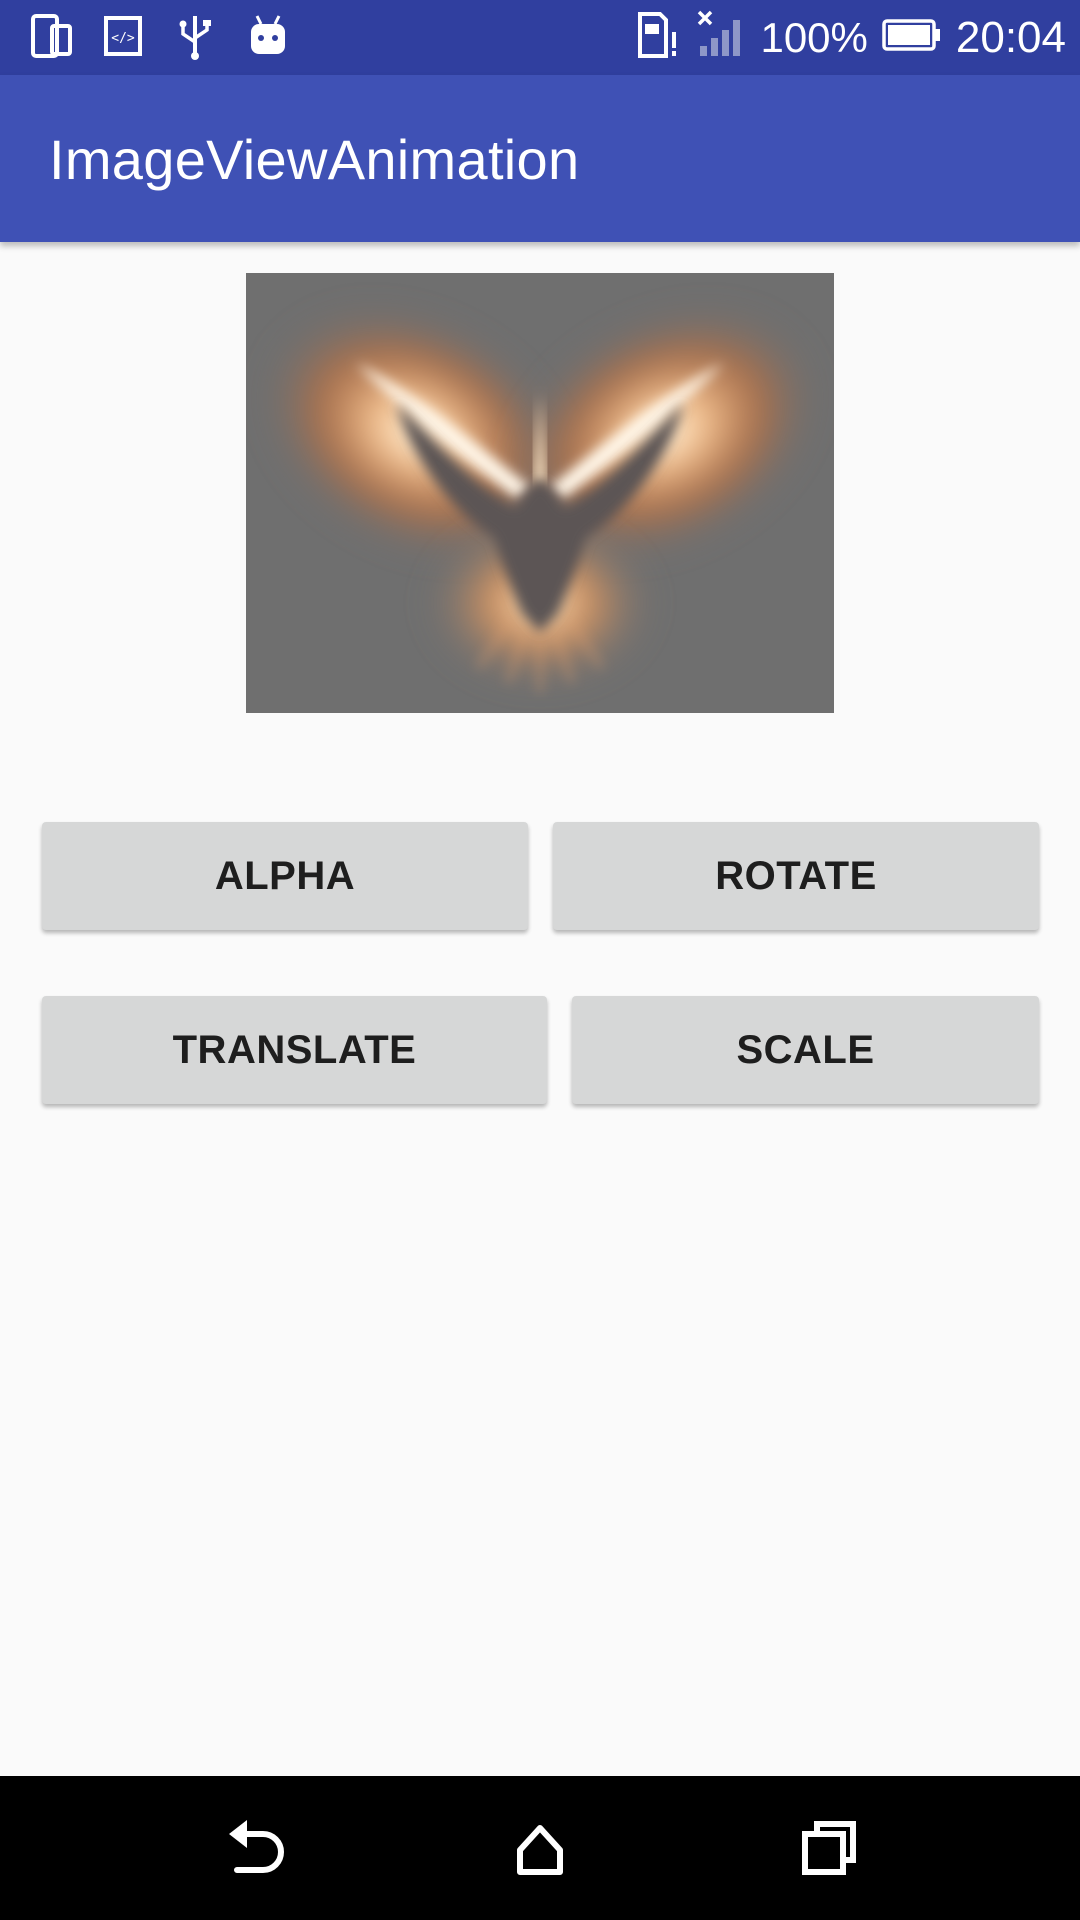 The image size is (1080, 1920). I want to click on translate-button: TRANSLATE, so click(294, 1050).